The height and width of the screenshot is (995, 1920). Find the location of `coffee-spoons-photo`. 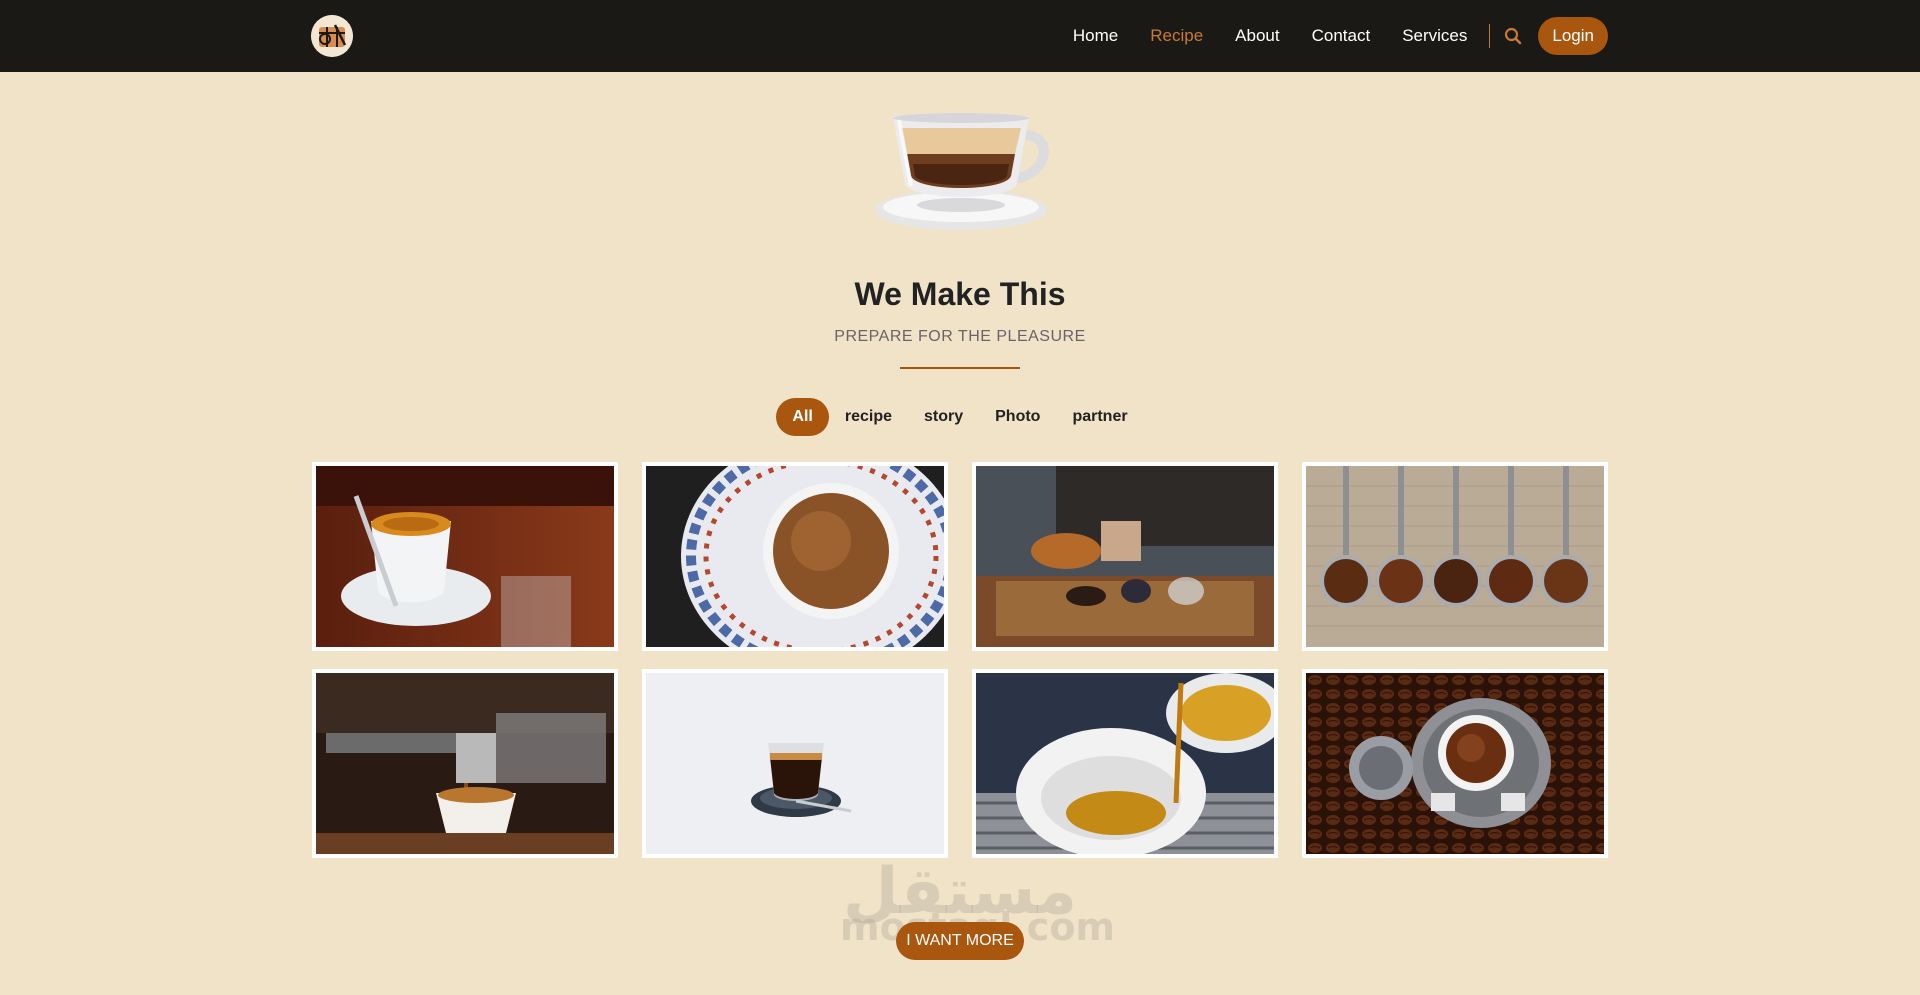

coffee-spoons-photo is located at coordinates (1455, 556).